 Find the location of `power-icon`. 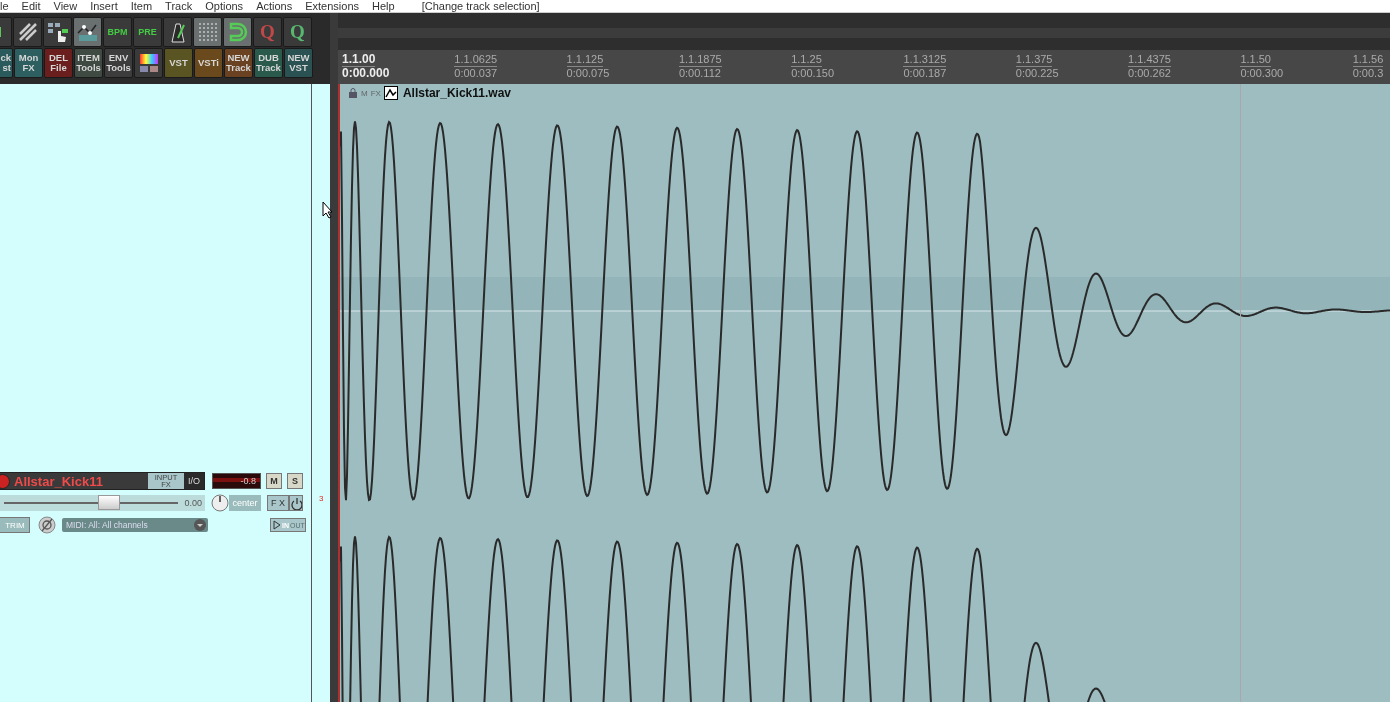

power-icon is located at coordinates (296, 503).